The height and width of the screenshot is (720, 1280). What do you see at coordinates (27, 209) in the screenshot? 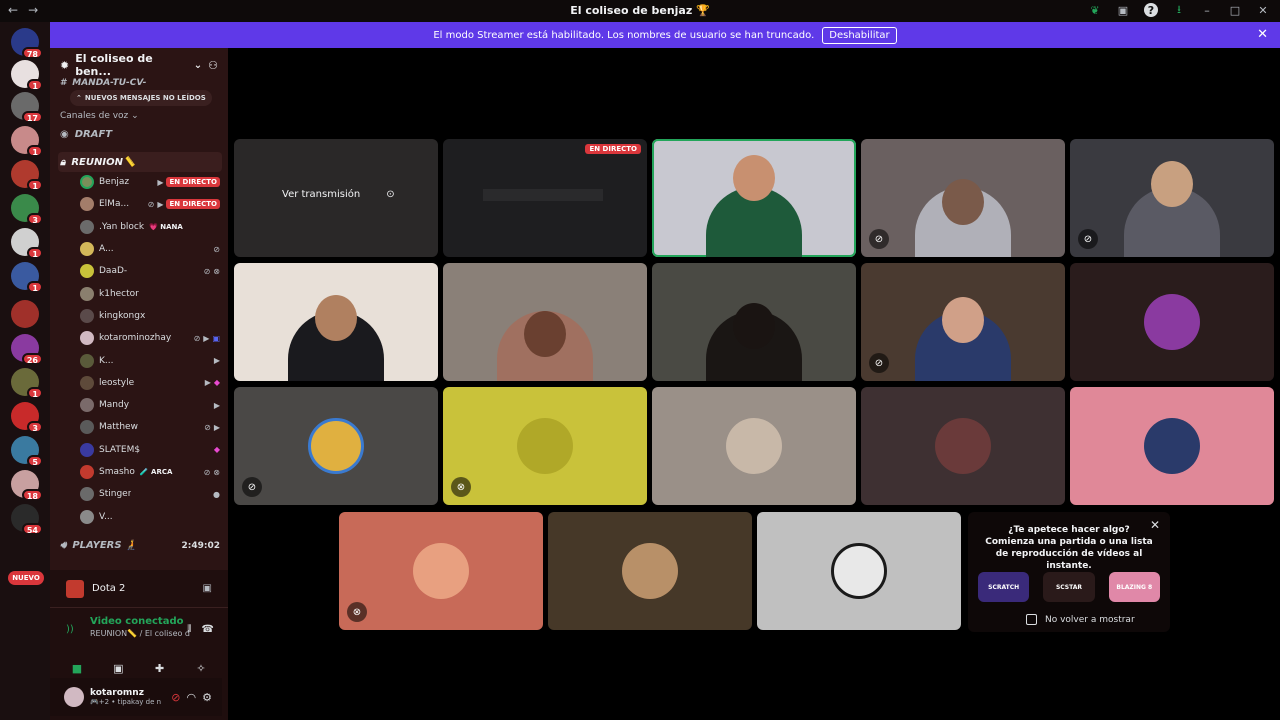
I see `server-icon-6: 3` at bounding box center [27, 209].